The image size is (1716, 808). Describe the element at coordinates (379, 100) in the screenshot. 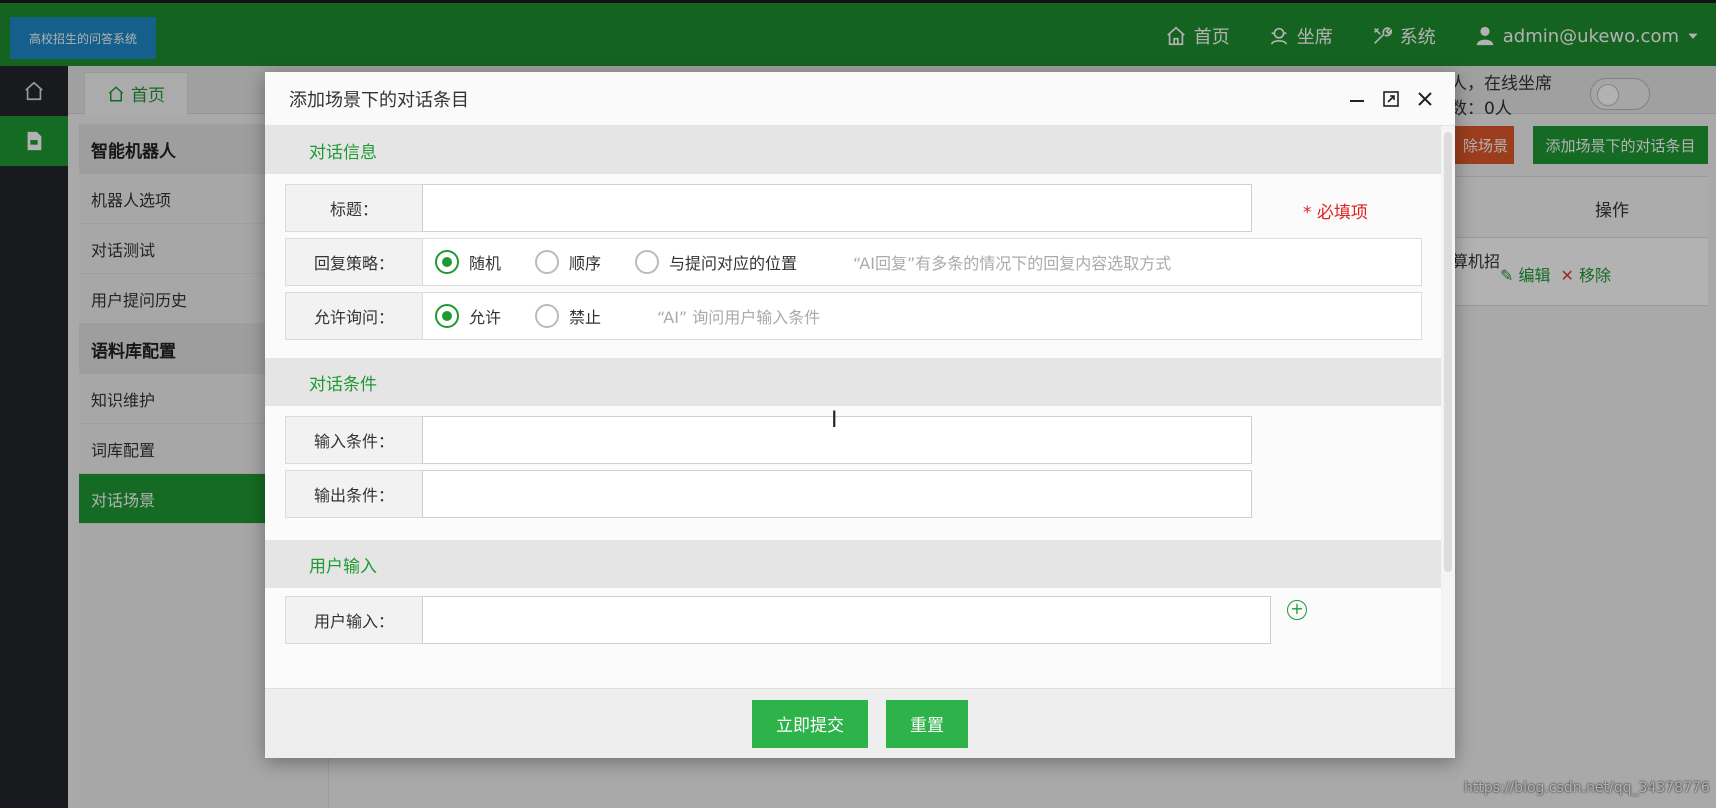

I see `modal-title: 添加场景下的对话条目` at that location.